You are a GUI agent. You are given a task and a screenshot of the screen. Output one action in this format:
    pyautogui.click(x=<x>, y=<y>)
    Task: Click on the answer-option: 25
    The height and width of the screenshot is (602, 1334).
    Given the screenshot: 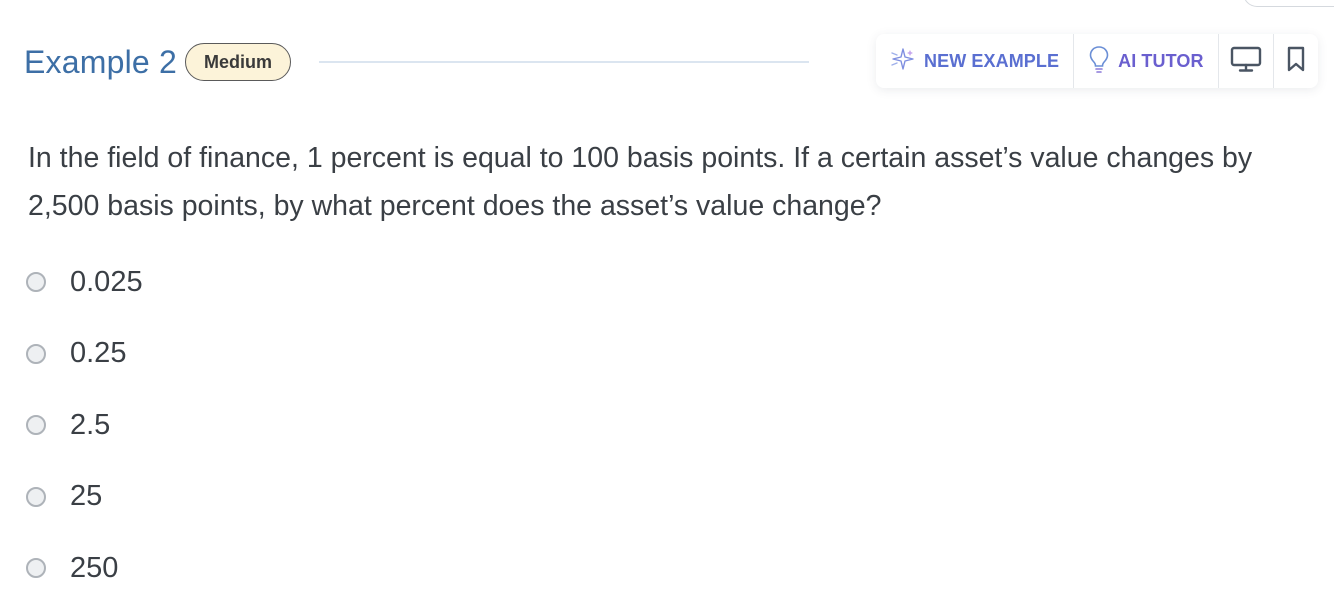 What is the action you would take?
    pyautogui.click(x=84, y=497)
    